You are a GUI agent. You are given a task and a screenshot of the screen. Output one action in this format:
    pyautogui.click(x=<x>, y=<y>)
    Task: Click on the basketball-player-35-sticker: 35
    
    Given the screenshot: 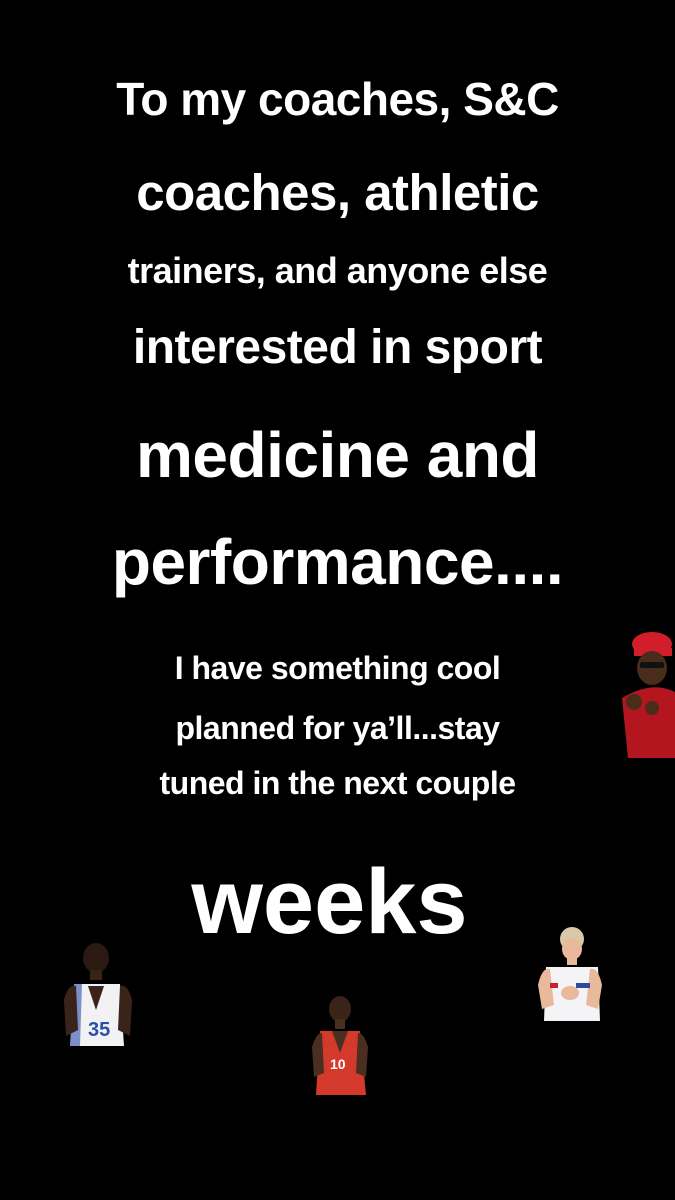 What is the action you would take?
    pyautogui.click(x=99, y=996)
    